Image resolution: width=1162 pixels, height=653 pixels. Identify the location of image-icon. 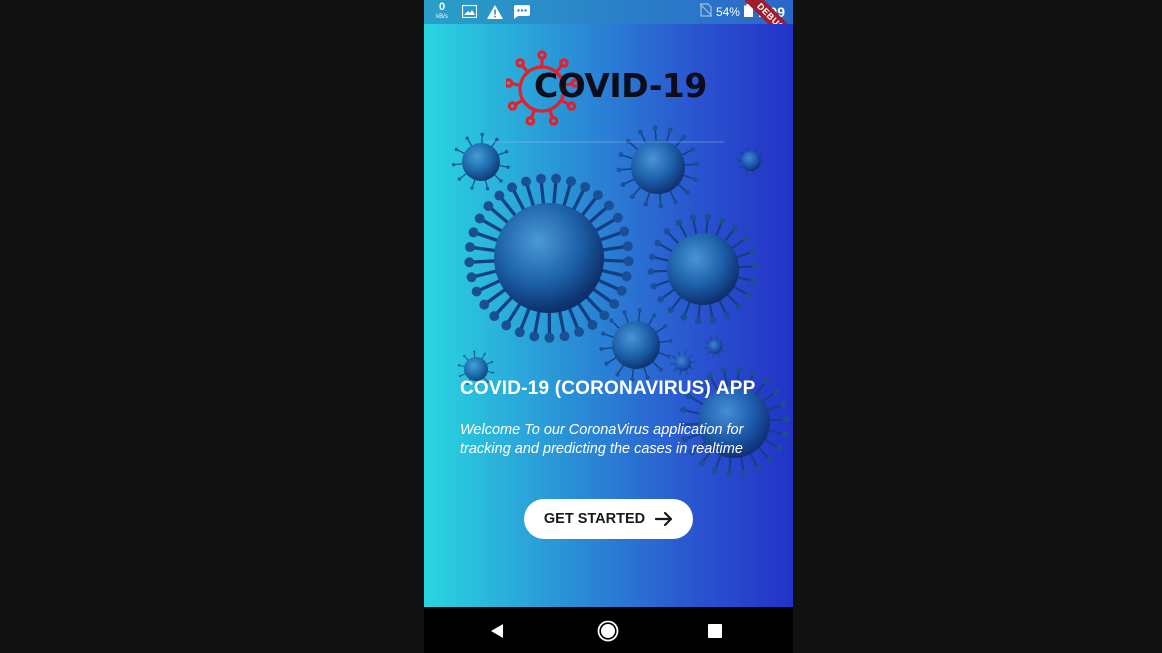
(469, 12).